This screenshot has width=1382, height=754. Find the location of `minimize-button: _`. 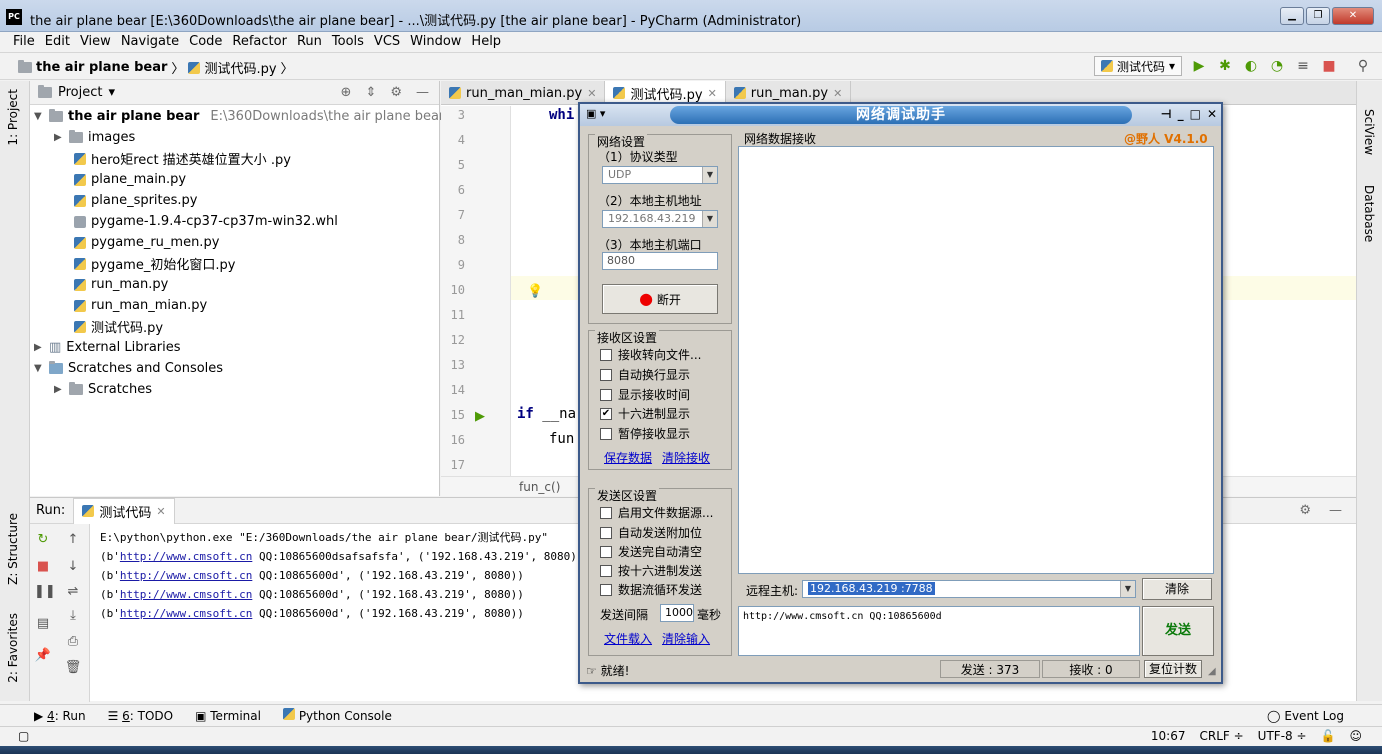

minimize-button: _ is located at coordinates (1181, 114).